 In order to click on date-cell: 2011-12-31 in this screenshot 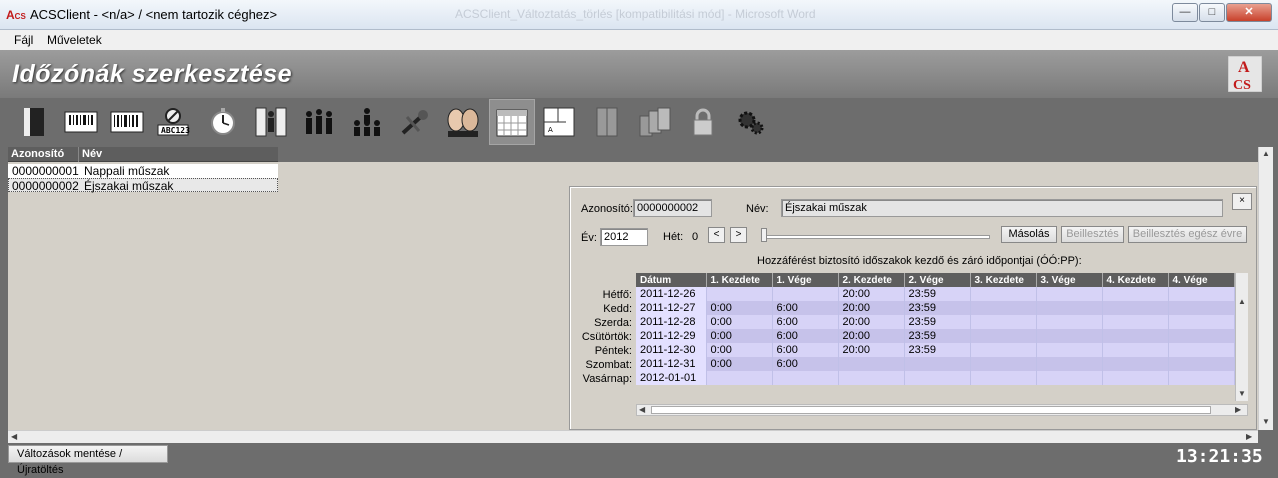, I will do `click(671, 364)`.